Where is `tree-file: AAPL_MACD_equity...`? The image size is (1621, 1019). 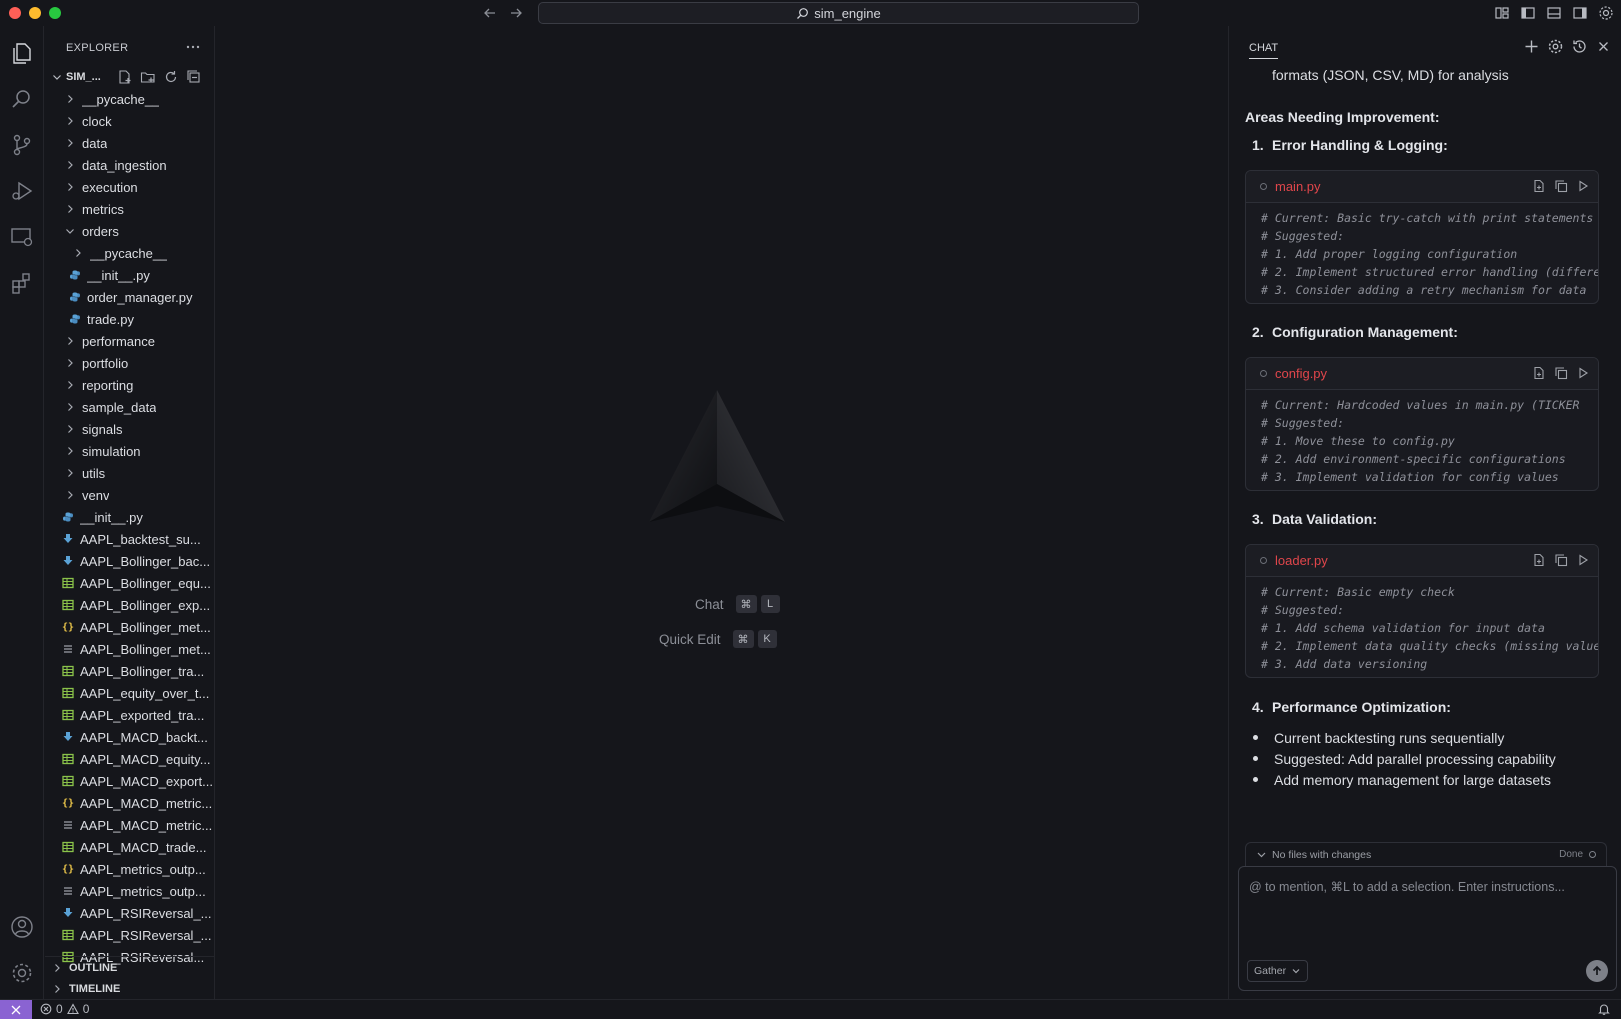
tree-file: AAPL_MACD_equity... is located at coordinates (130, 759).